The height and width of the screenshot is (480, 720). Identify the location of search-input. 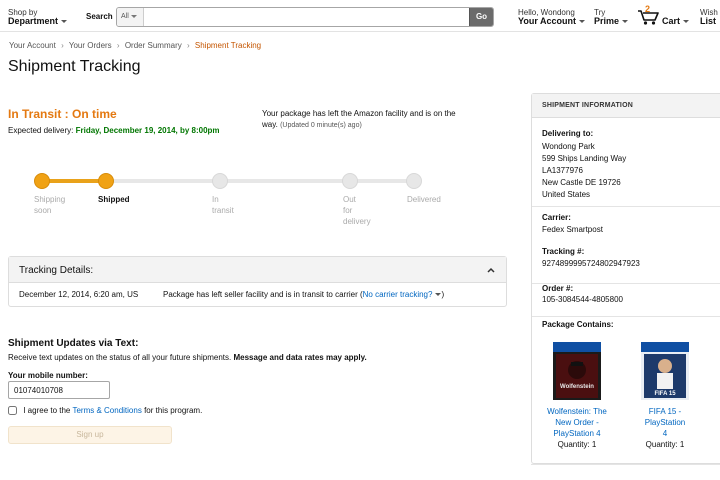
(307, 17).